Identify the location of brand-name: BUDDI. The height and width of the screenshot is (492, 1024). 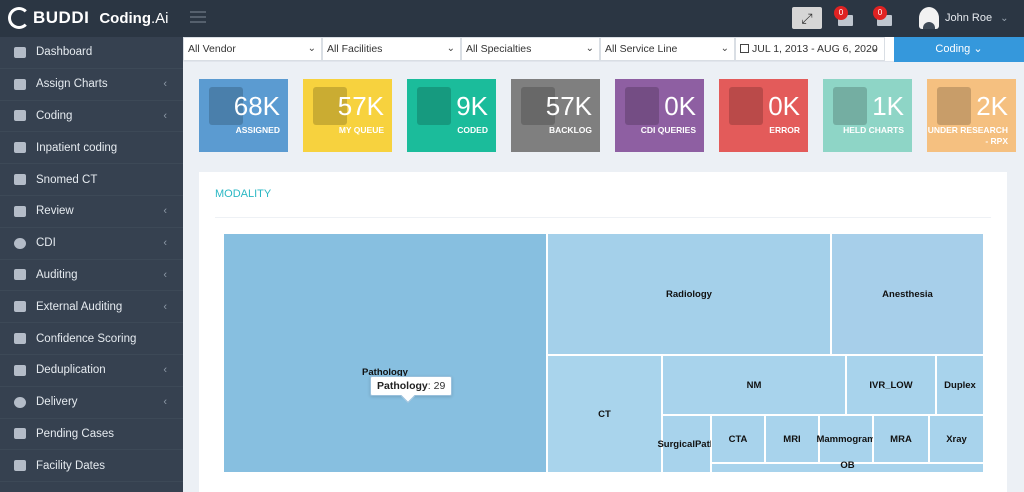
(61, 17).